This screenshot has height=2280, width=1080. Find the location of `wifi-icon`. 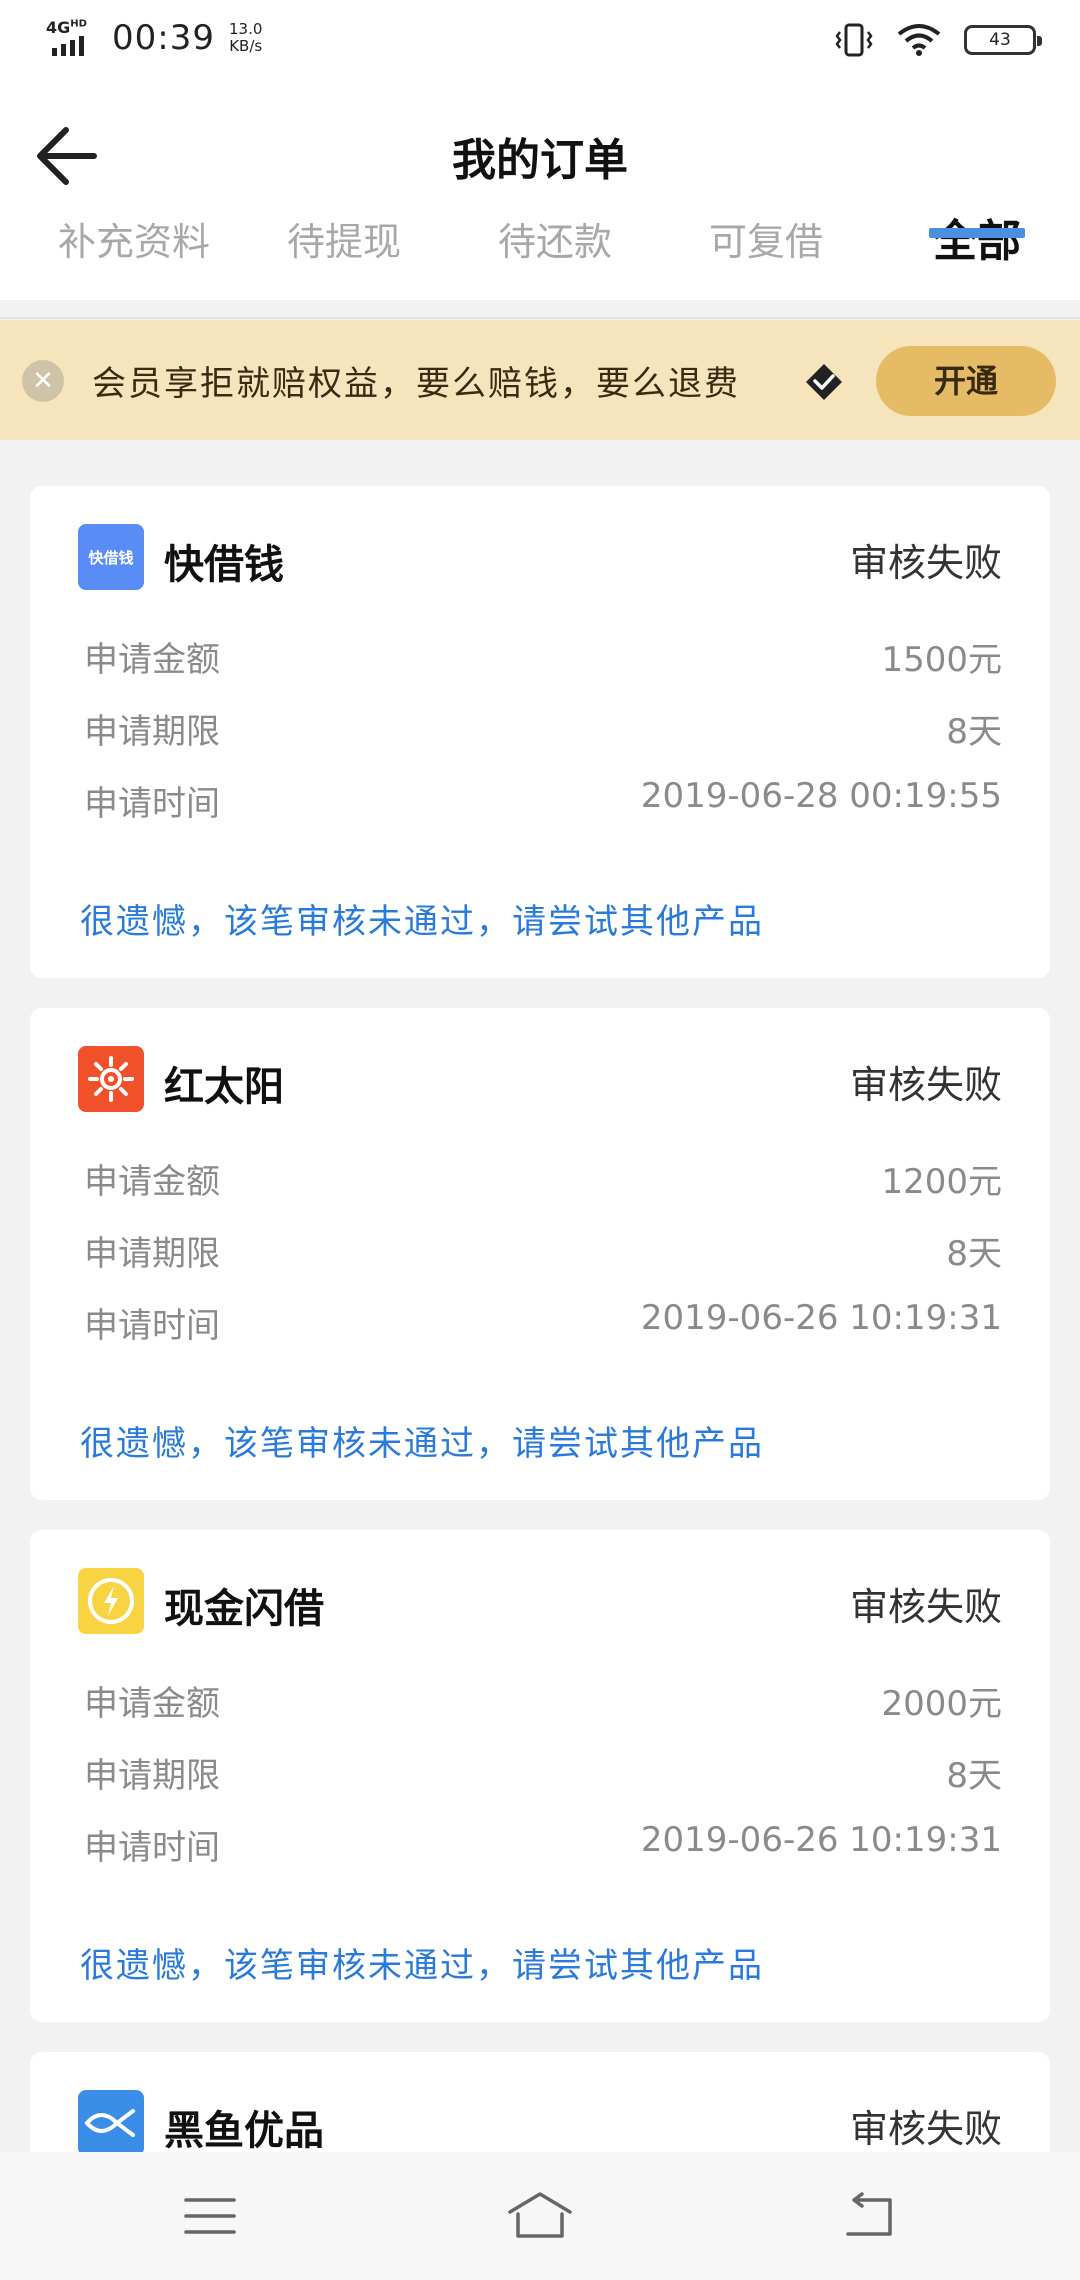

wifi-icon is located at coordinates (919, 40).